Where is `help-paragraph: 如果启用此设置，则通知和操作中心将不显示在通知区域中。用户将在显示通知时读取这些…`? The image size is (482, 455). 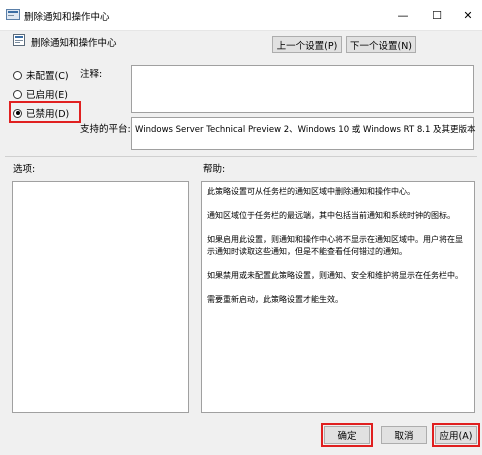 help-paragraph: 如果启用此设置，则通知和操作中心将不显示在通知区域中。用户将在显示通知时读取这些… is located at coordinates (335, 245).